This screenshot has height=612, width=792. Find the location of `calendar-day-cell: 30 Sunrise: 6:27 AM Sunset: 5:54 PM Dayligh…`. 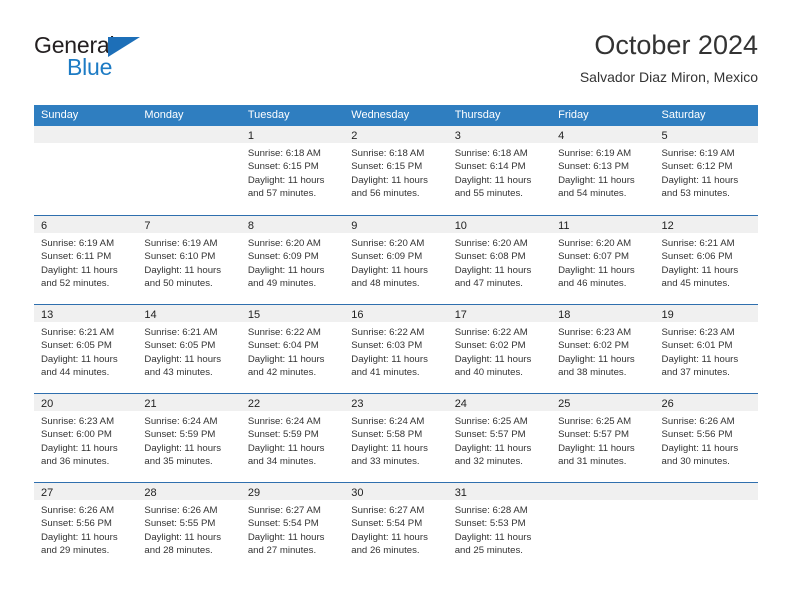

calendar-day-cell: 30 Sunrise: 6:27 AM Sunset: 5:54 PM Dayligh… is located at coordinates (396, 527).